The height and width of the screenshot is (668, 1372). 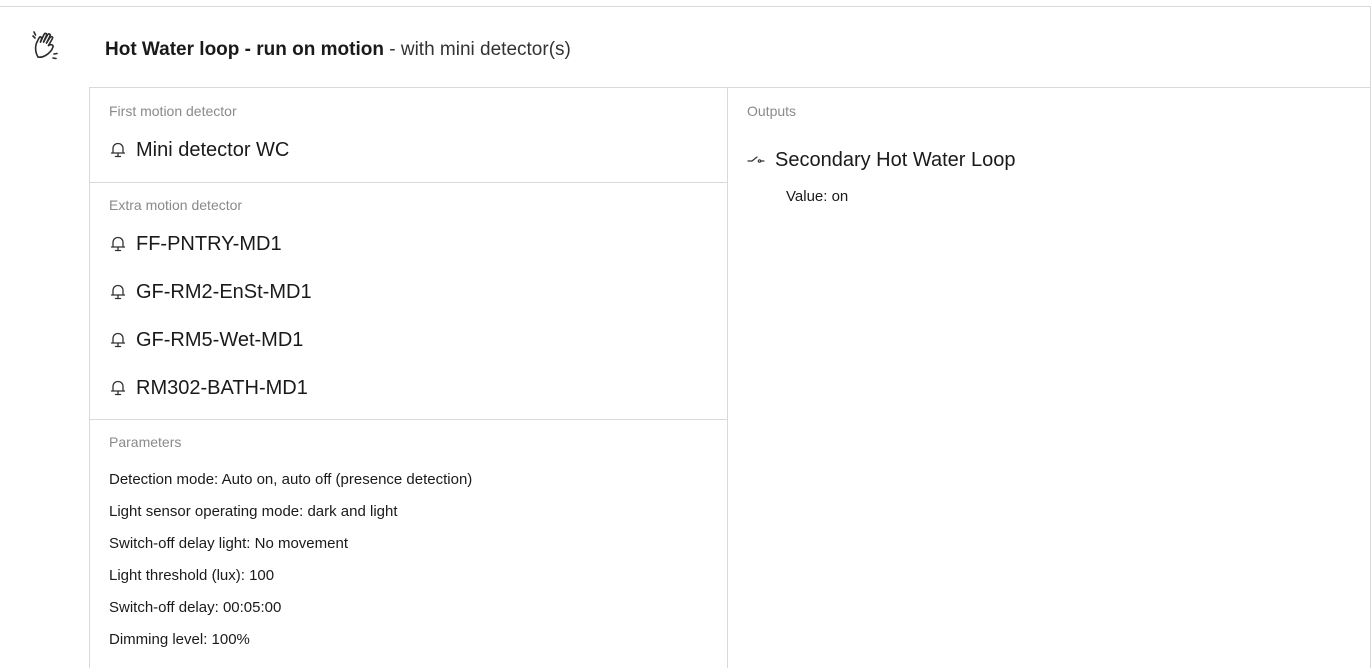 What do you see at coordinates (46, 45) in the screenshot?
I see `hand-wave-icon` at bounding box center [46, 45].